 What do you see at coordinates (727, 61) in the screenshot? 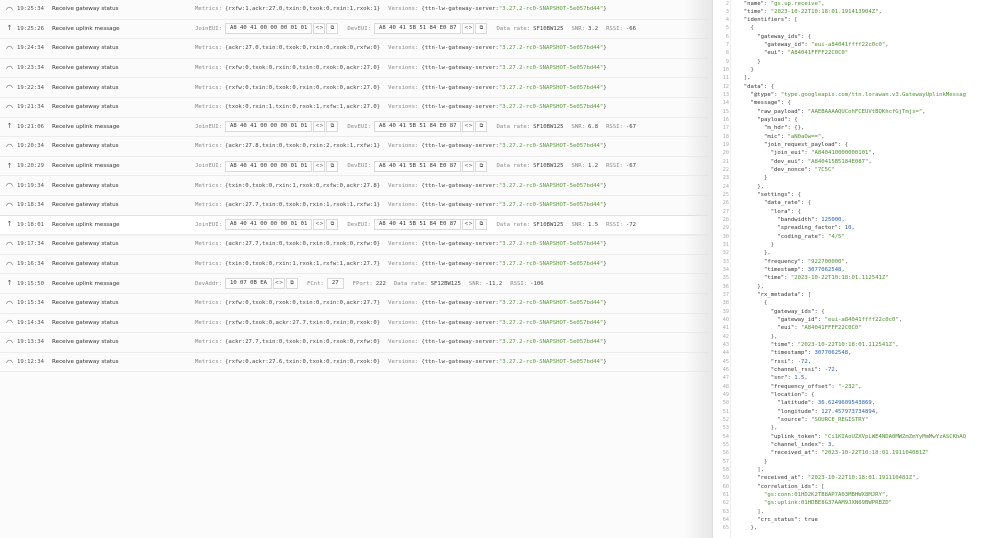
I see `line-number: 9` at bounding box center [727, 61].